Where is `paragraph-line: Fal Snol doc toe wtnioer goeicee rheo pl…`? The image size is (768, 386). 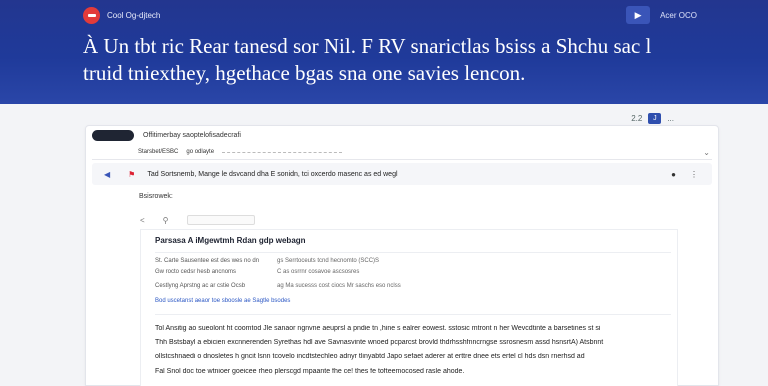
paragraph-line: Fal Snol doc toe wtnioer goeicee rheo pl… is located at coordinates (310, 371).